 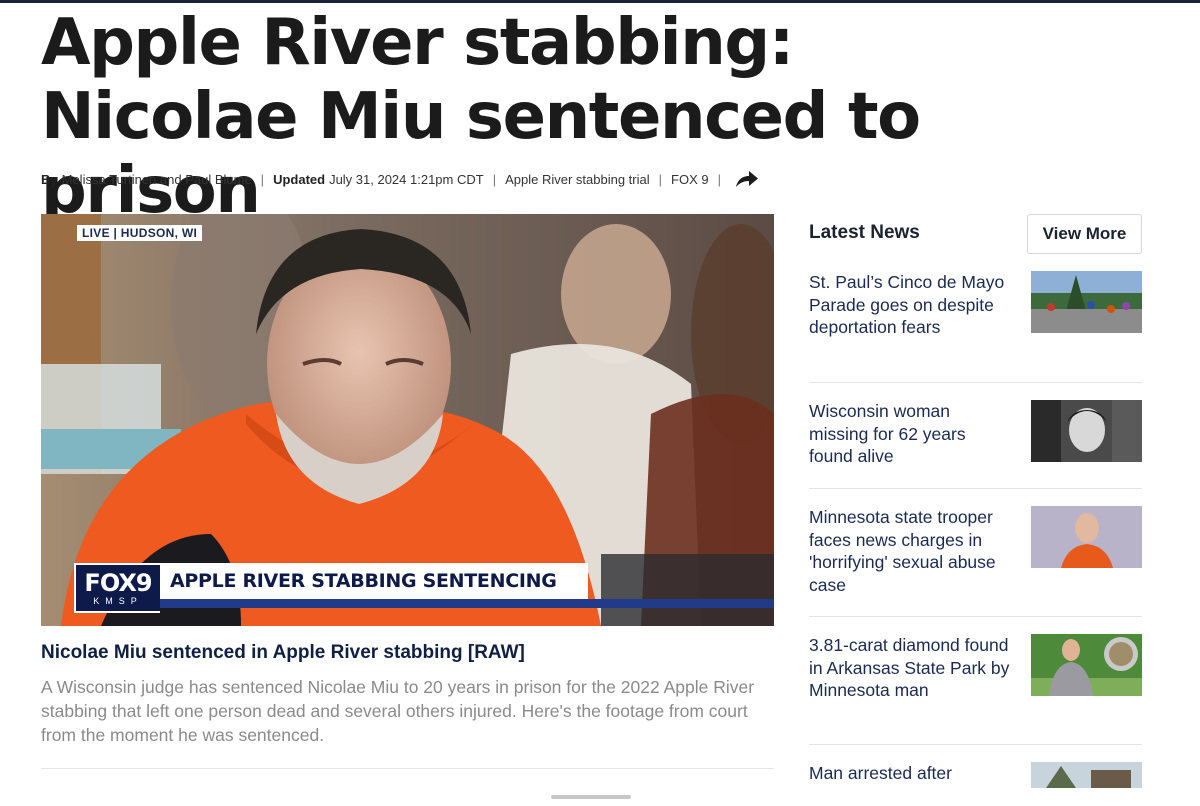 I want to click on news-item: Man arrested after, so click(x=975, y=775).